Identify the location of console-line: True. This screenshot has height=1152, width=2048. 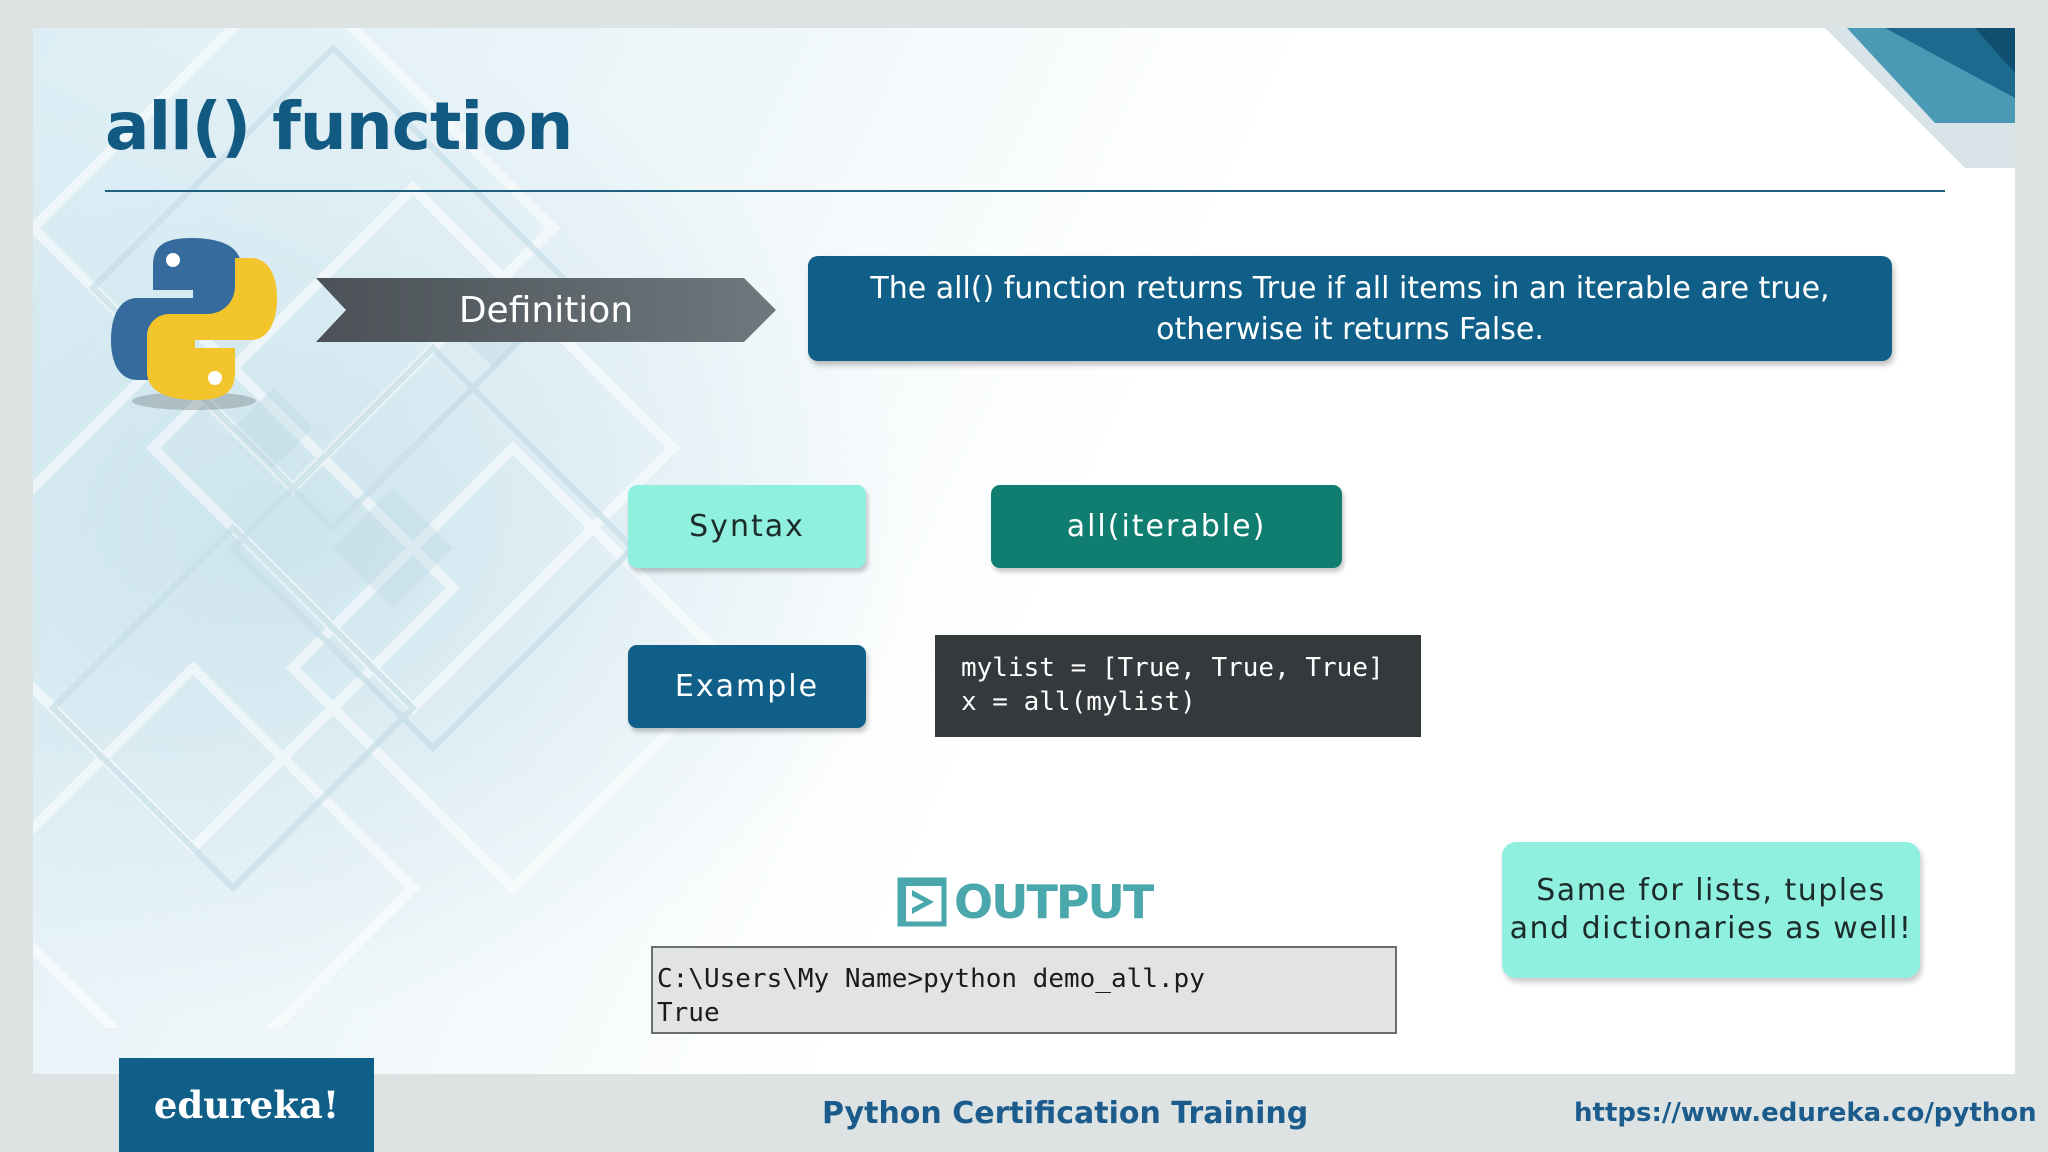
(688, 1013).